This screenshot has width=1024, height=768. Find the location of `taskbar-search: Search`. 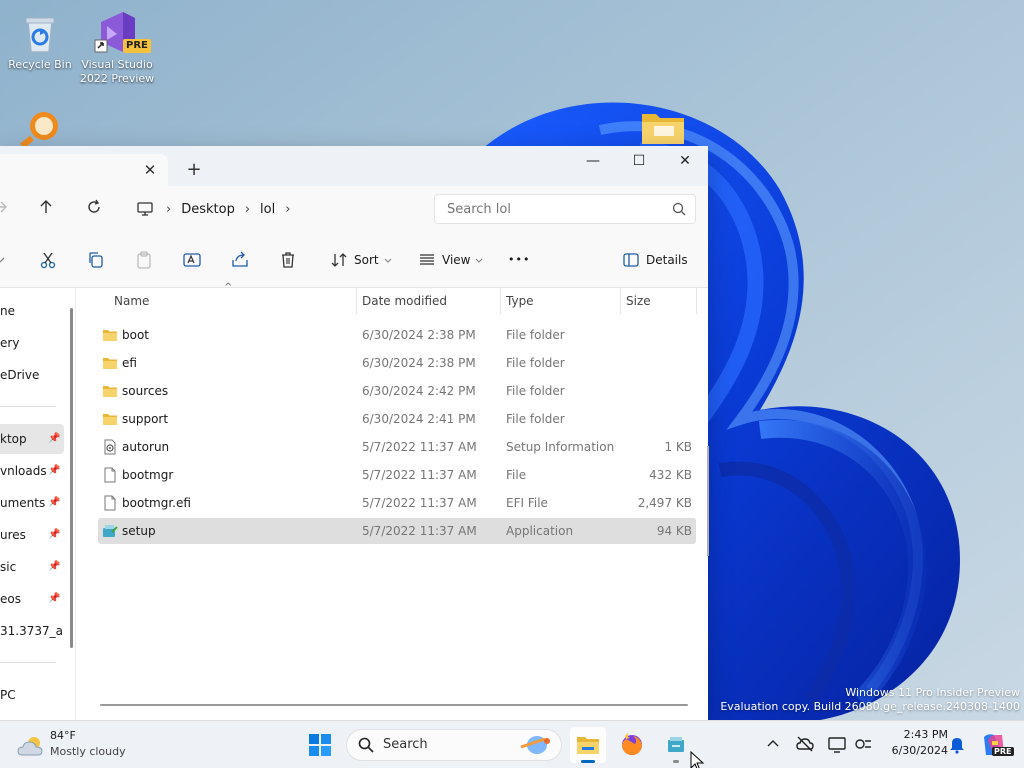

taskbar-search: Search is located at coordinates (454, 745).